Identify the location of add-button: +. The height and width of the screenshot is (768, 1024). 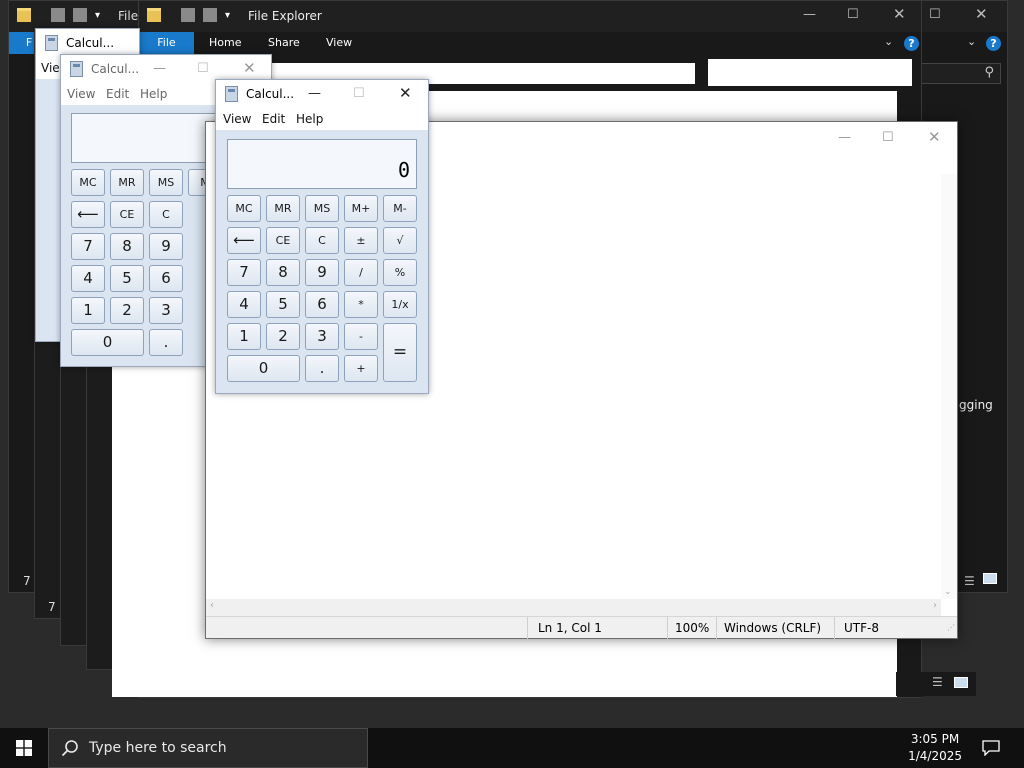
(361, 368).